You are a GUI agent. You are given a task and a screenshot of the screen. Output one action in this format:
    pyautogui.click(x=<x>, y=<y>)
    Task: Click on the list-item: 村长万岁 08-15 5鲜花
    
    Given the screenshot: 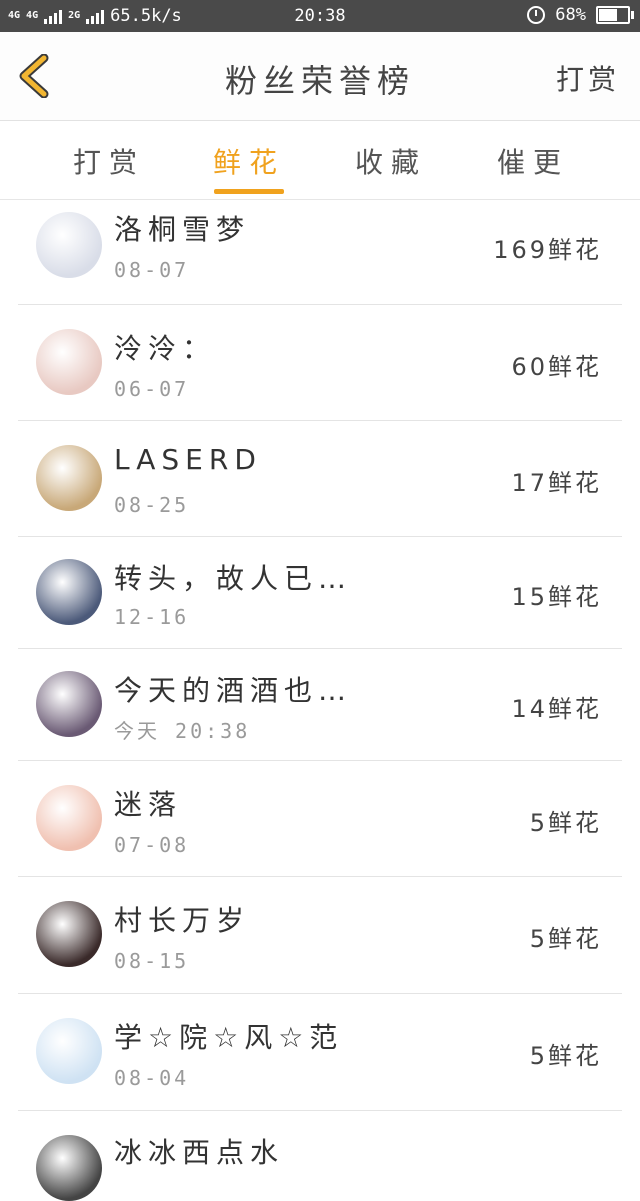 What is the action you would take?
    pyautogui.click(x=320, y=935)
    